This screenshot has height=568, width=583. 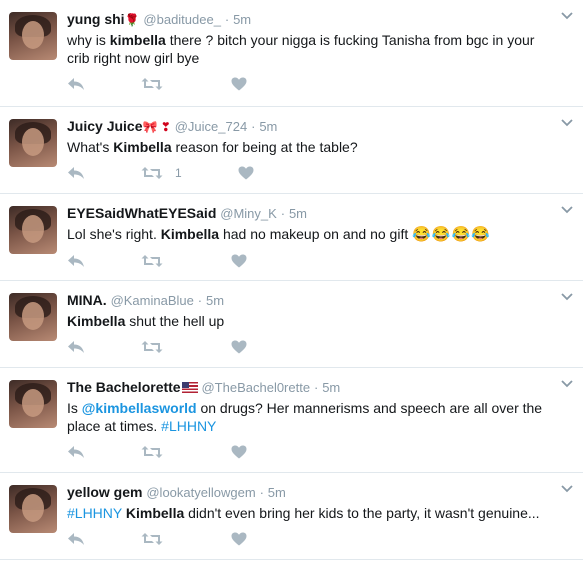 I want to click on user-name: EYESaidWhatEYESaid, so click(x=141, y=213).